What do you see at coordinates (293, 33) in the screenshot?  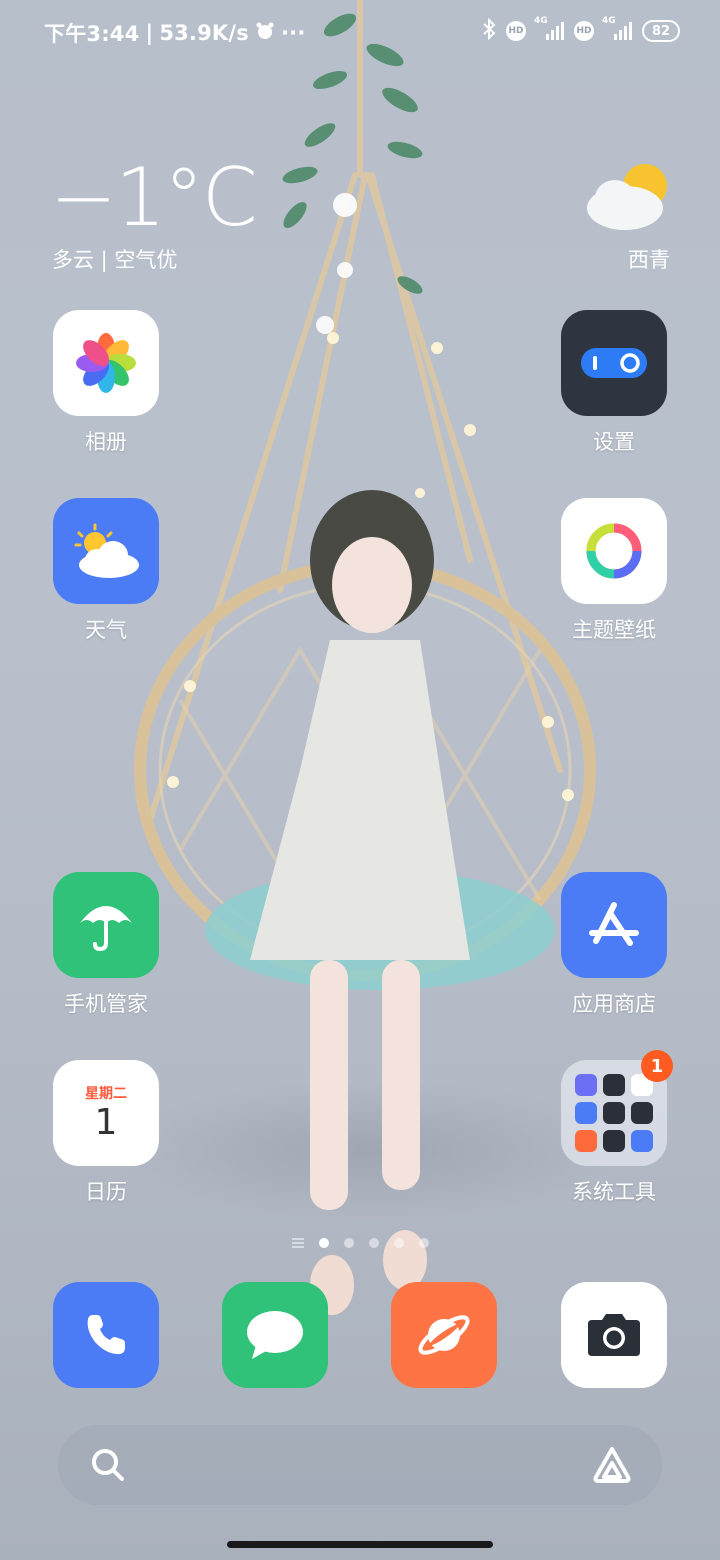 I see `more-notifications-icon: ···` at bounding box center [293, 33].